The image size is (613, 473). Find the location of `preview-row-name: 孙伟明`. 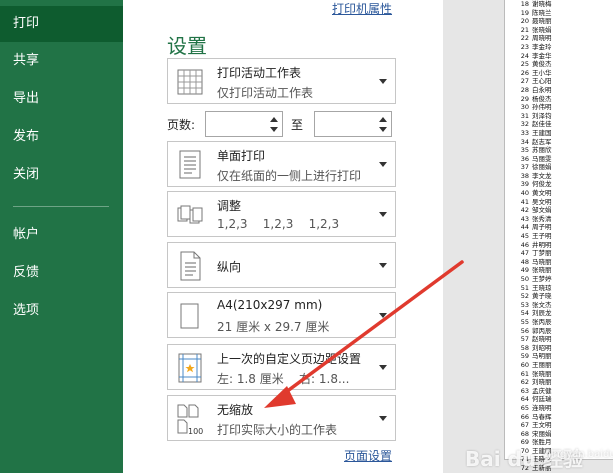

preview-row-name: 孙伟明 is located at coordinates (542, 107).